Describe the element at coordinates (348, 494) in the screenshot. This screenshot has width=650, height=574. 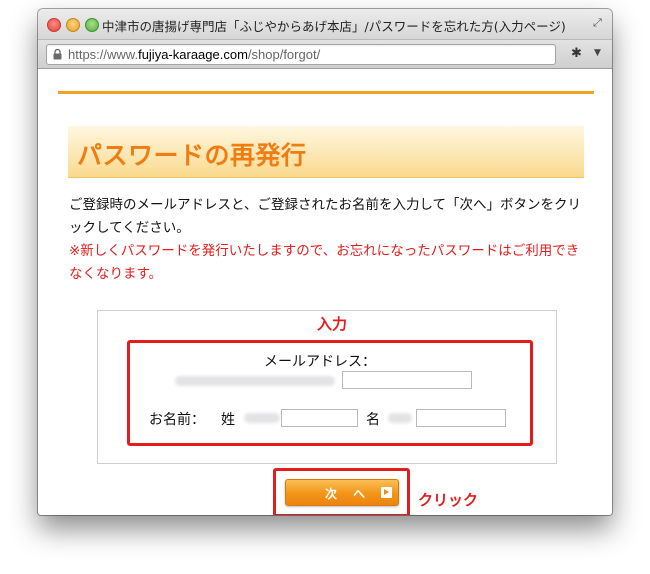
I see `next-button-label: 次 へ` at that location.